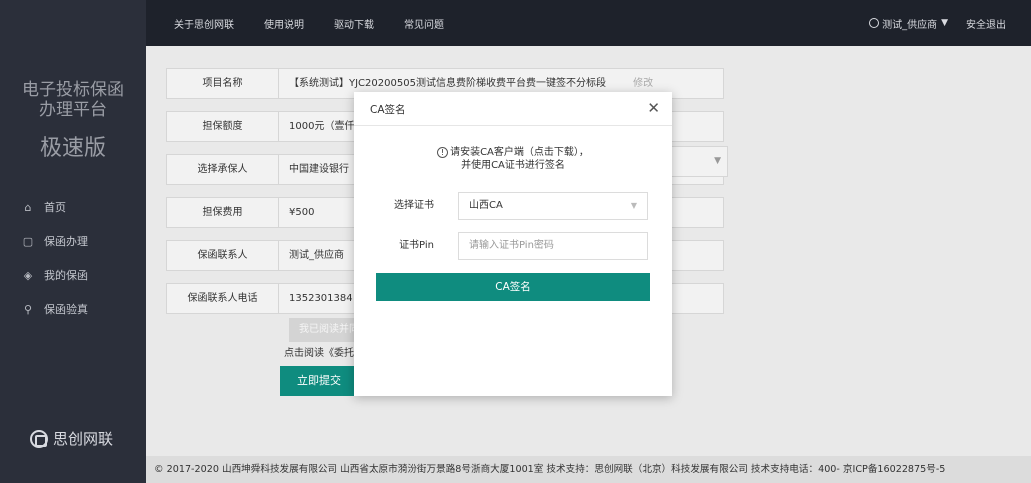  What do you see at coordinates (513, 159) in the screenshot?
I see `ca-notice: ! 请安装CA客户端（点击下载）， 并使用CA证书进行签名` at bounding box center [513, 159].